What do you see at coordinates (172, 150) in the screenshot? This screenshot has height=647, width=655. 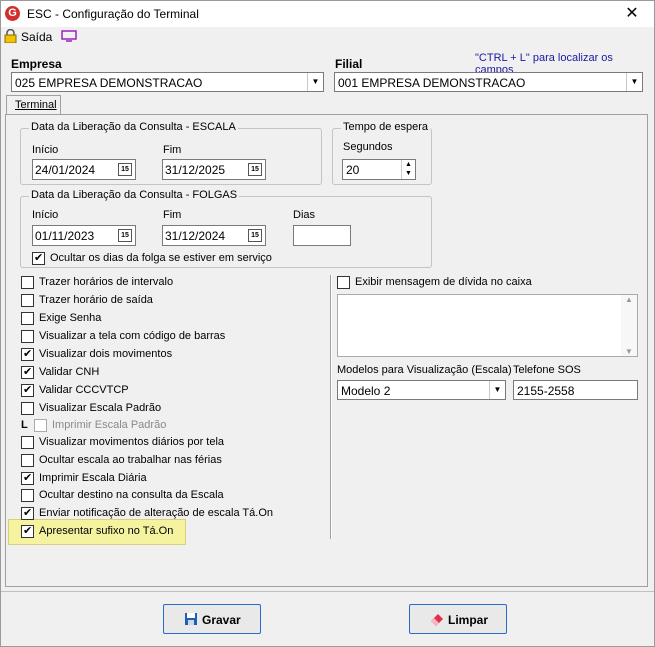 I see `escala-fim-label: Fim` at bounding box center [172, 150].